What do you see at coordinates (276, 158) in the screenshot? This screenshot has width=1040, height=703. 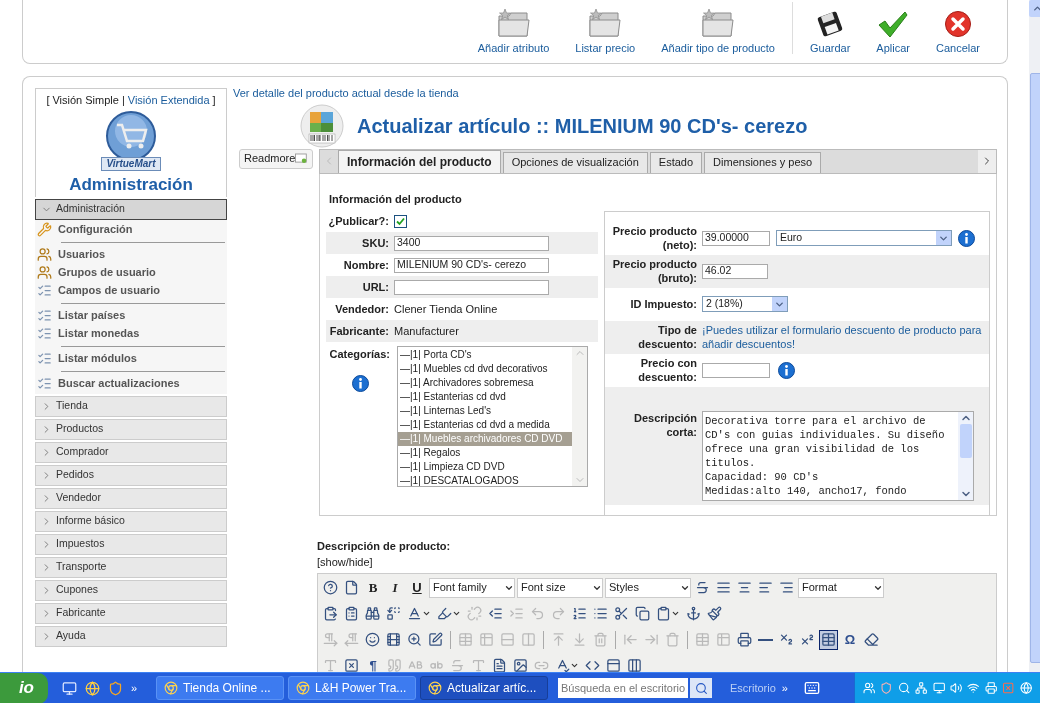 I see `readmore-button: Readmore` at bounding box center [276, 158].